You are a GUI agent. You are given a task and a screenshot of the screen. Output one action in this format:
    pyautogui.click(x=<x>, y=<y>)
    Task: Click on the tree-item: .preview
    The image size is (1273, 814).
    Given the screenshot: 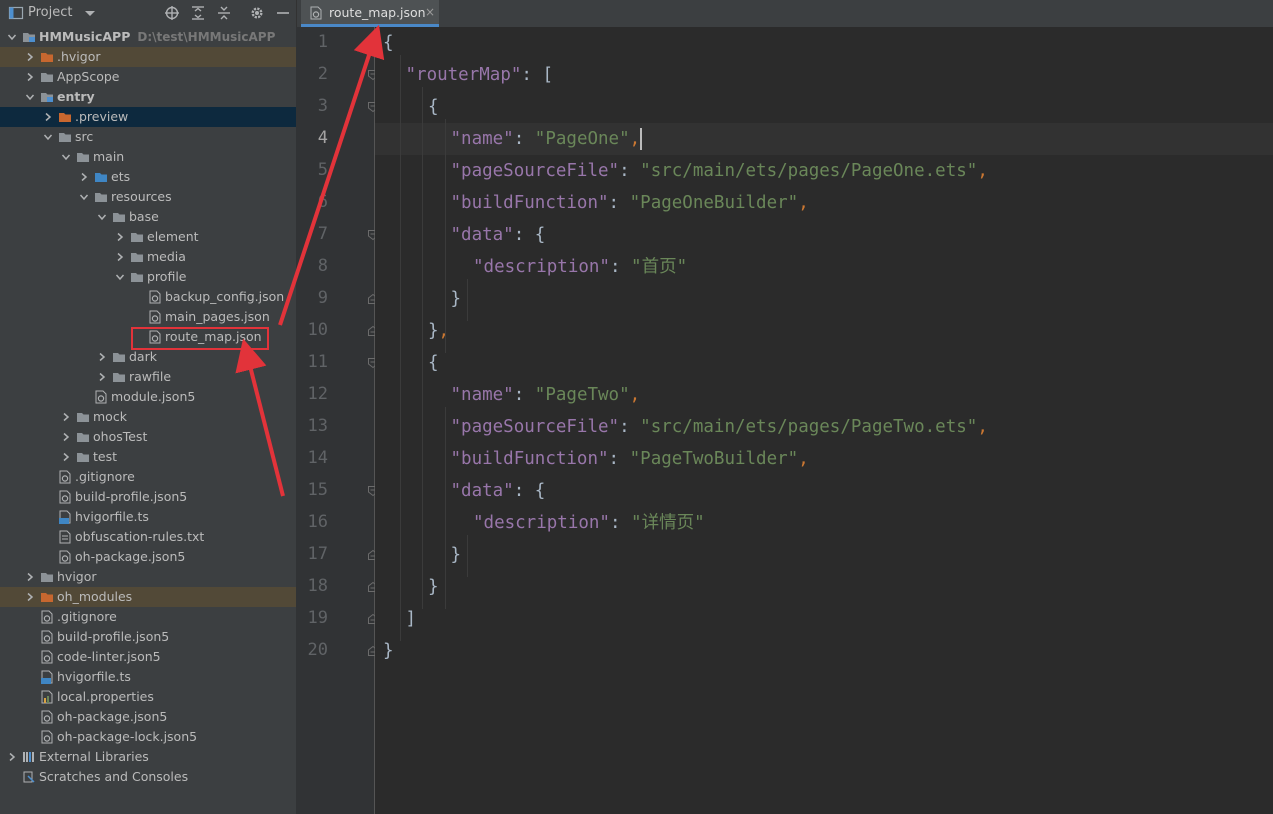 What is the action you would take?
    pyautogui.click(x=148, y=117)
    